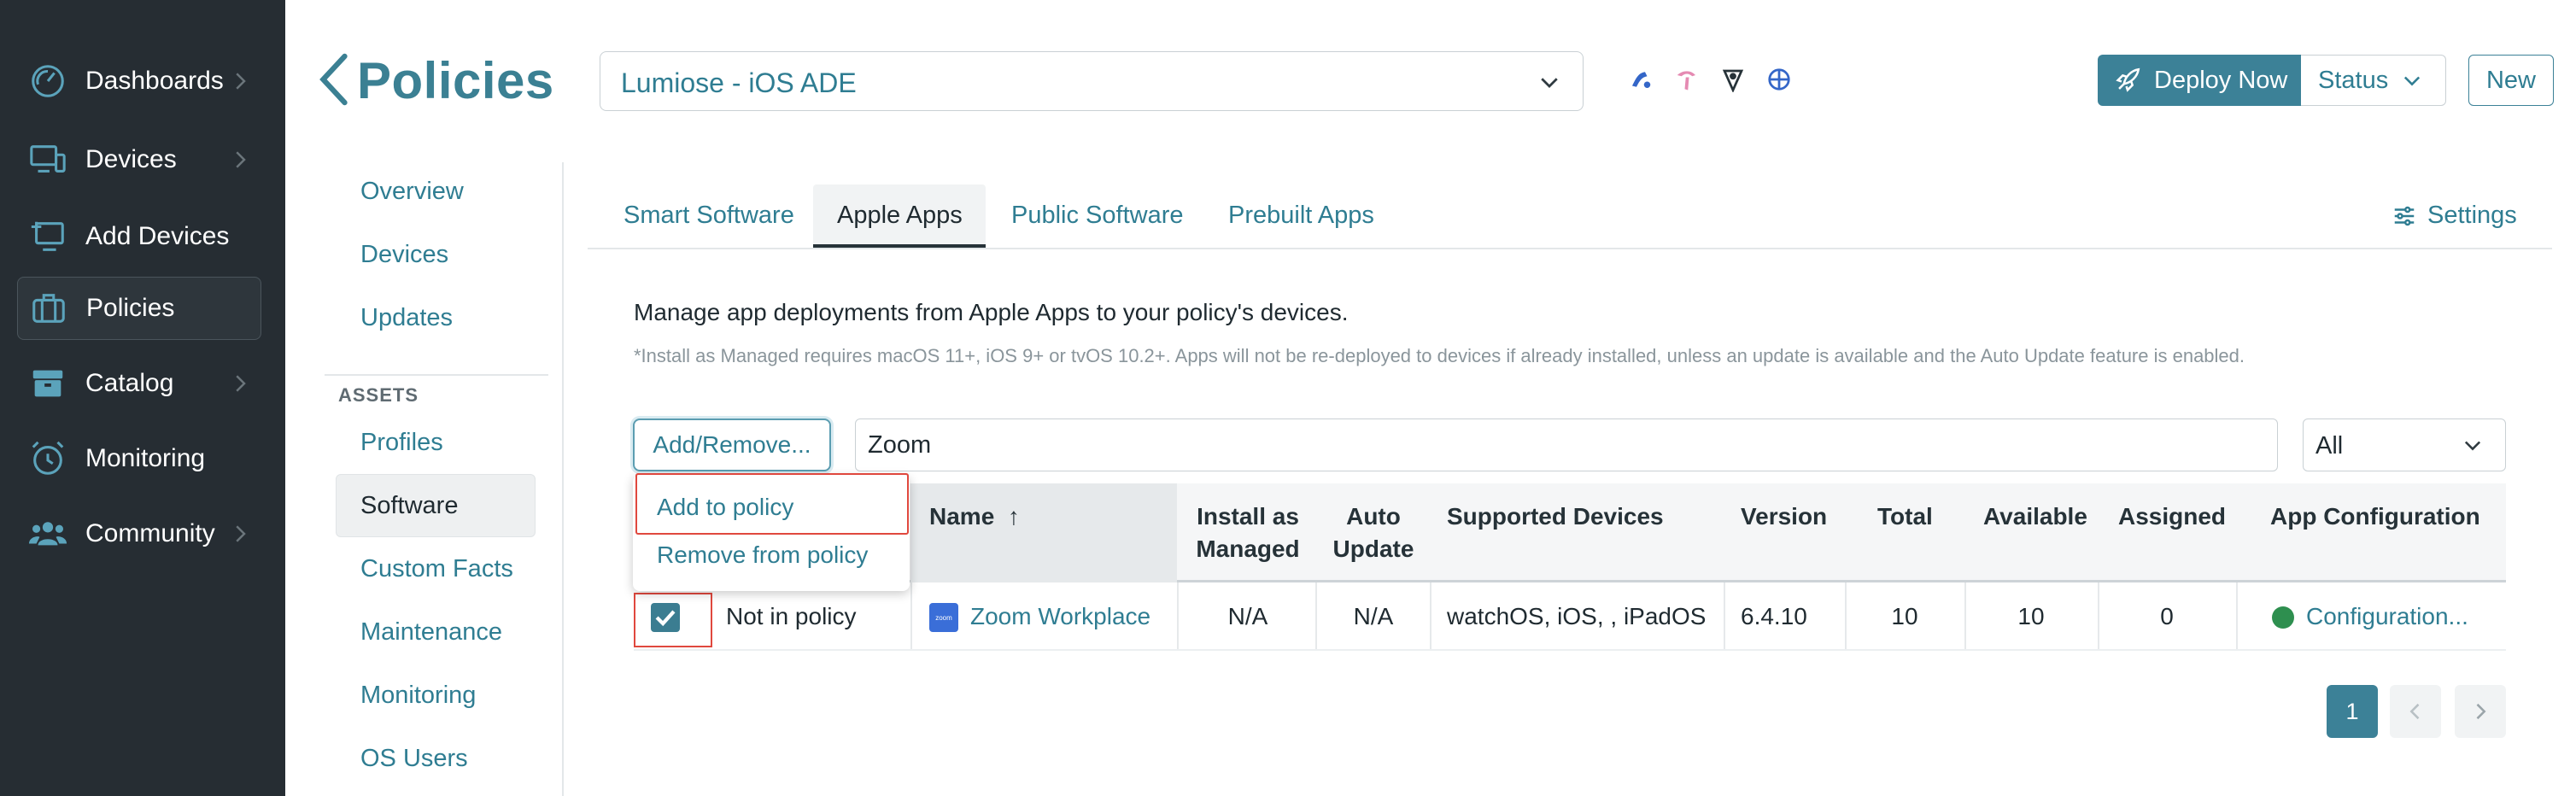 The width and height of the screenshot is (2576, 796). What do you see at coordinates (1774, 616) in the screenshot?
I see `row-version: 6.4.10` at bounding box center [1774, 616].